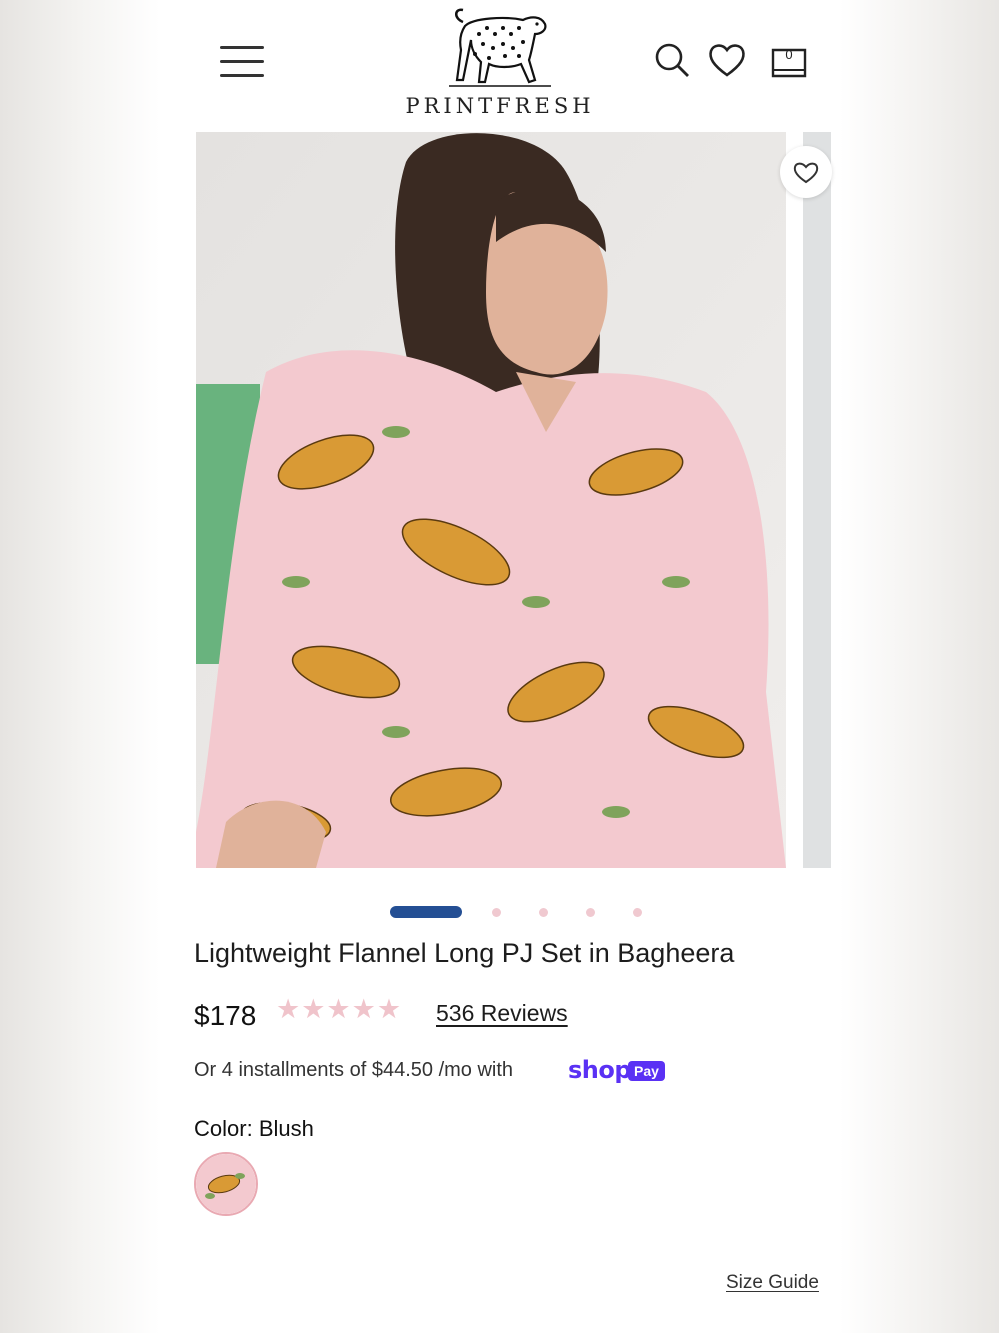  I want to click on add-to-wishlist-button, so click(806, 172).